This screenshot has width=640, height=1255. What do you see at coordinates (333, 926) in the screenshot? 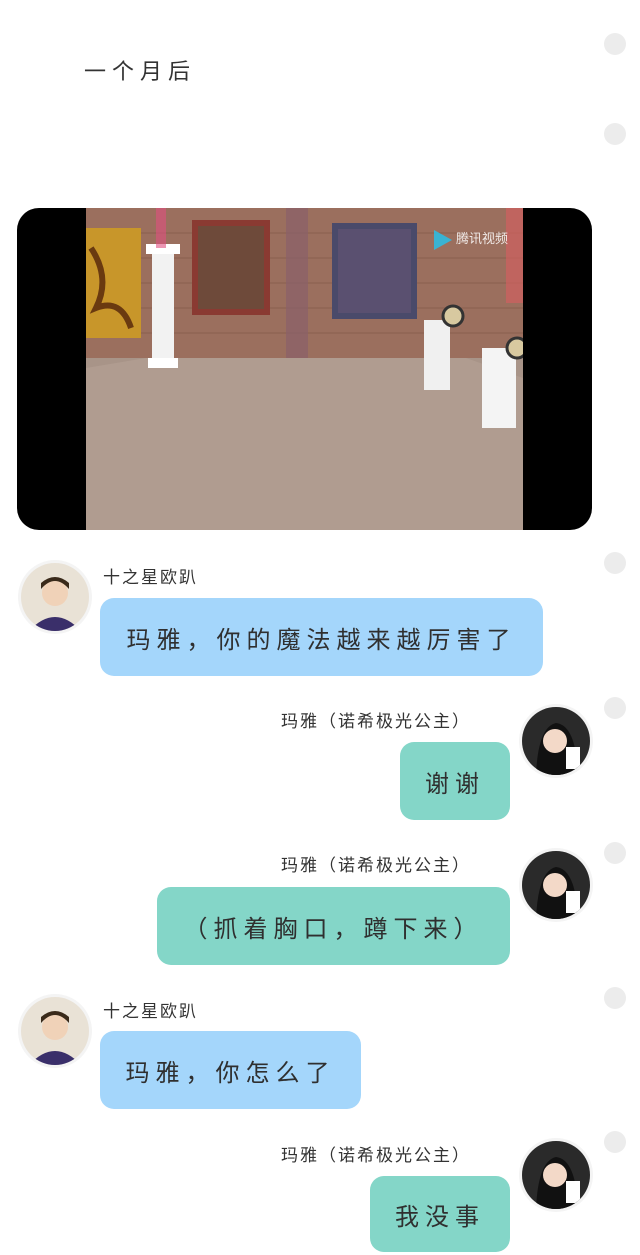
I see `message-bubble: （抓着胸口，蹲下来）` at bounding box center [333, 926].